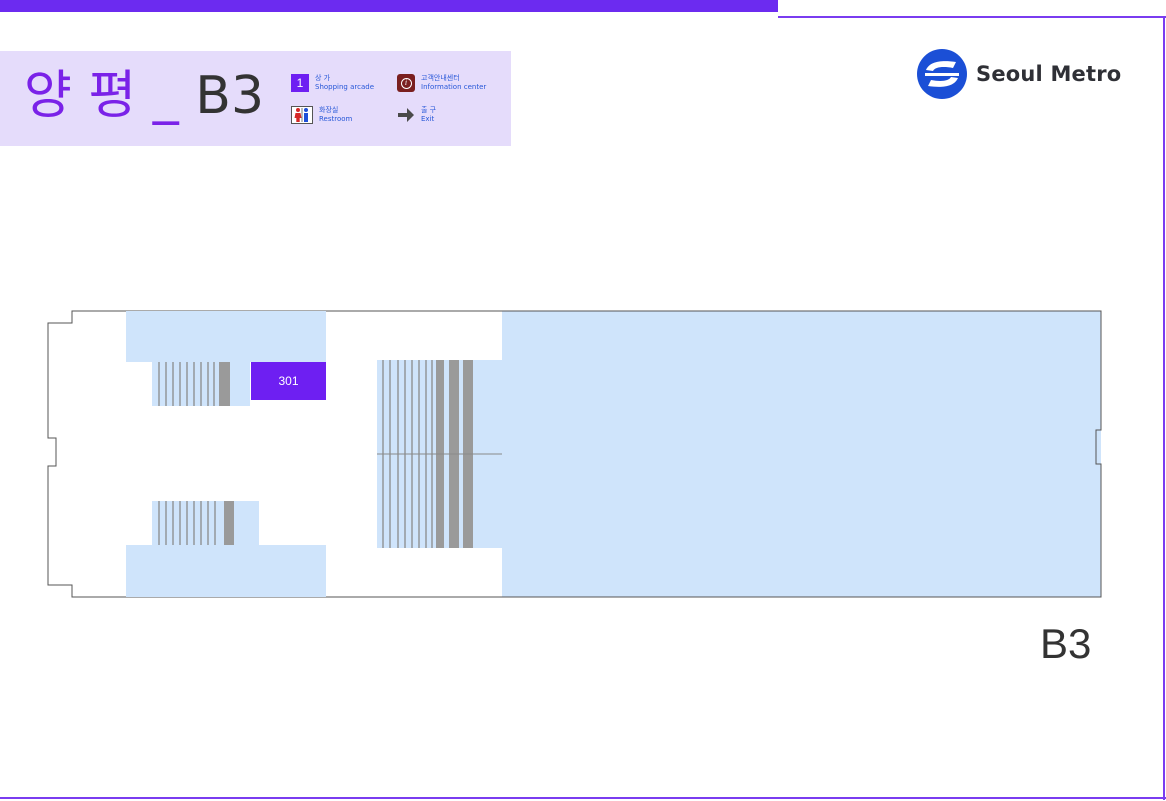  Describe the element at coordinates (205, 523) in the screenshot. I see `stair-lower-left` at that location.